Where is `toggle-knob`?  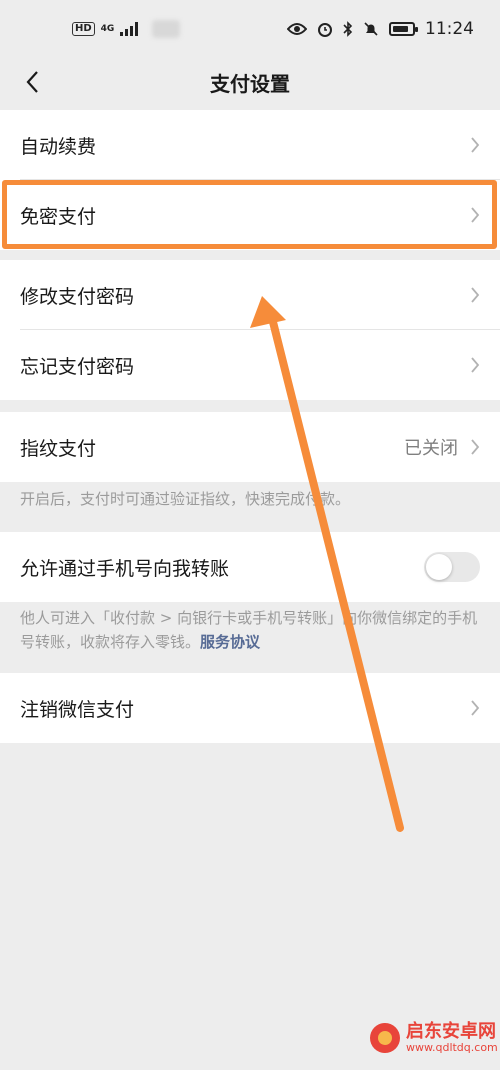
toggle-knob is located at coordinates (439, 567).